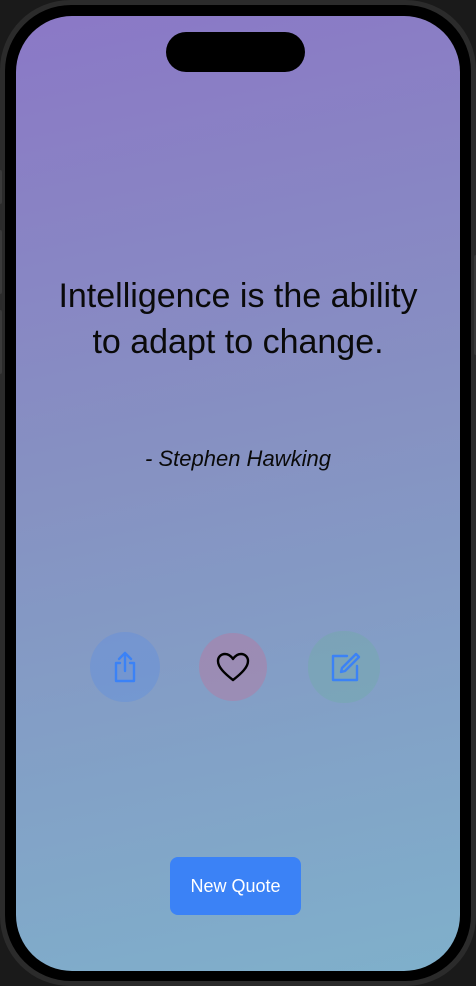 The height and width of the screenshot is (986, 476). What do you see at coordinates (238, 458) in the screenshot?
I see `quote-author: - Stephen Hawking` at bounding box center [238, 458].